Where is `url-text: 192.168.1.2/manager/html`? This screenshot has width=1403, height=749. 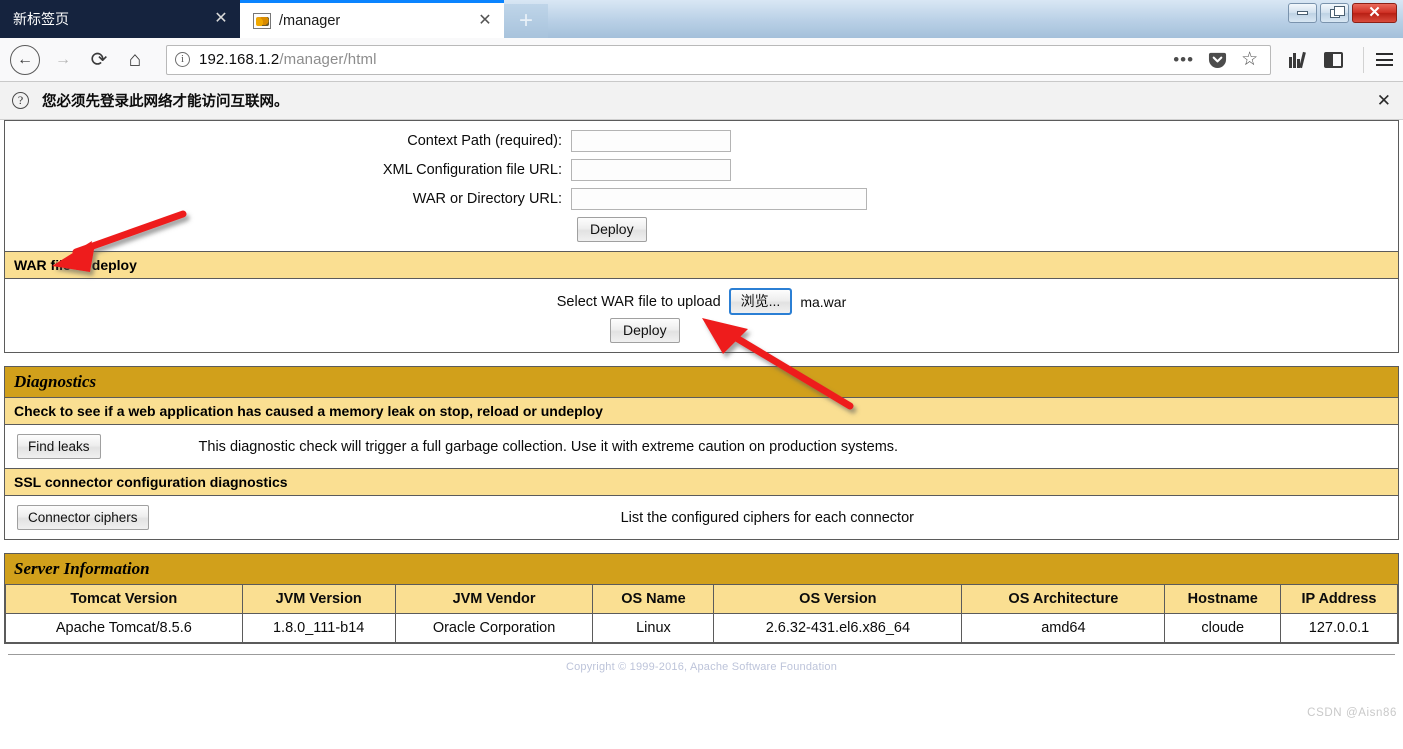 url-text: 192.168.1.2/manager/html is located at coordinates (288, 59).